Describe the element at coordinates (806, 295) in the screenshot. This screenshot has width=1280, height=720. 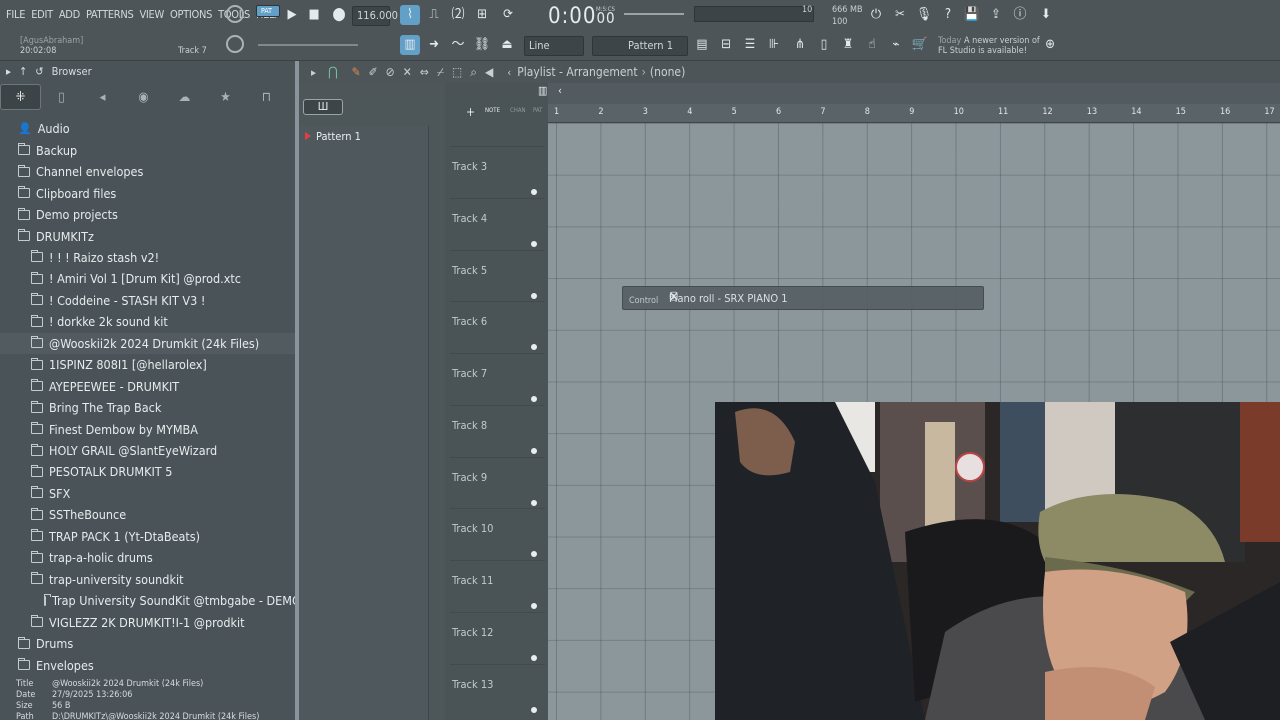
I see `minimize-icon: –` at that location.